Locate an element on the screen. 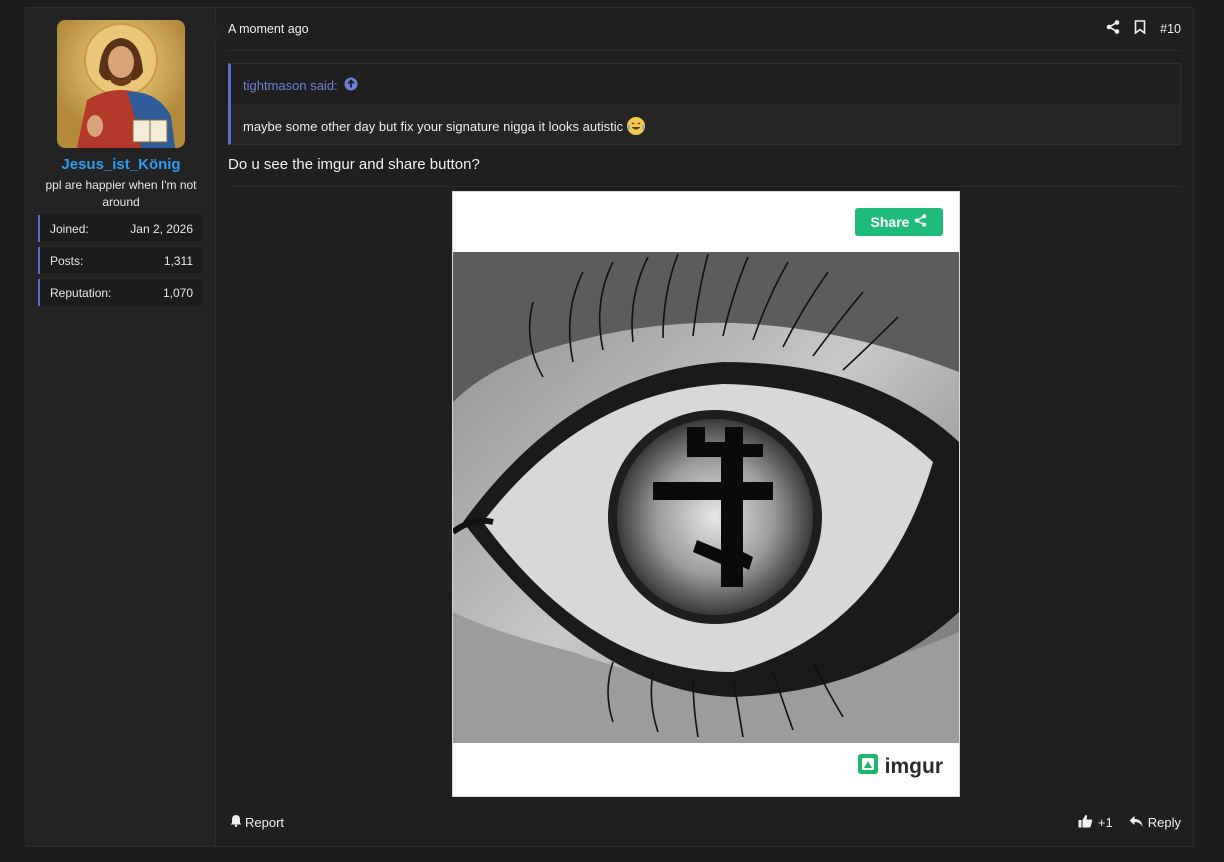  grinning-tears-emoji is located at coordinates (636, 126).